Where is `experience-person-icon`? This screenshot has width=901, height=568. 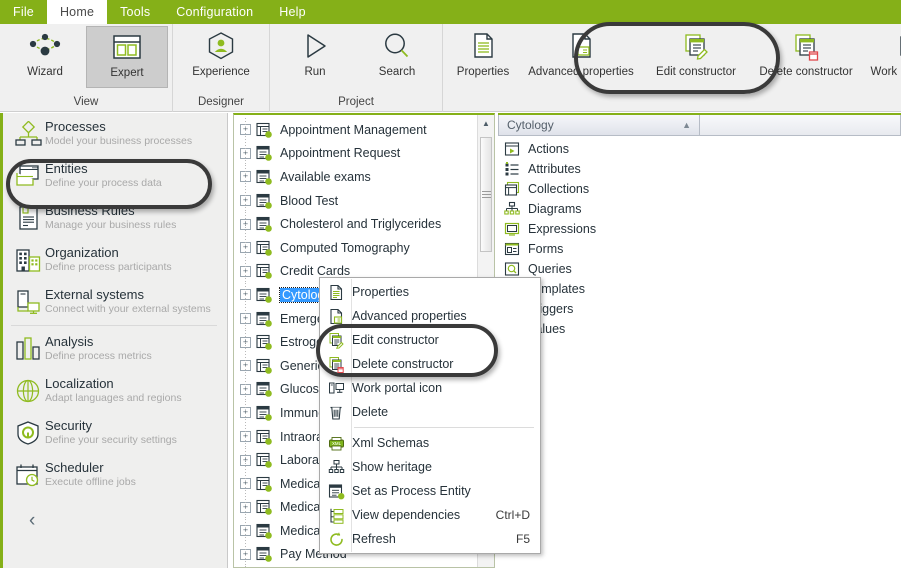
experience-person-icon is located at coordinates (221, 46).